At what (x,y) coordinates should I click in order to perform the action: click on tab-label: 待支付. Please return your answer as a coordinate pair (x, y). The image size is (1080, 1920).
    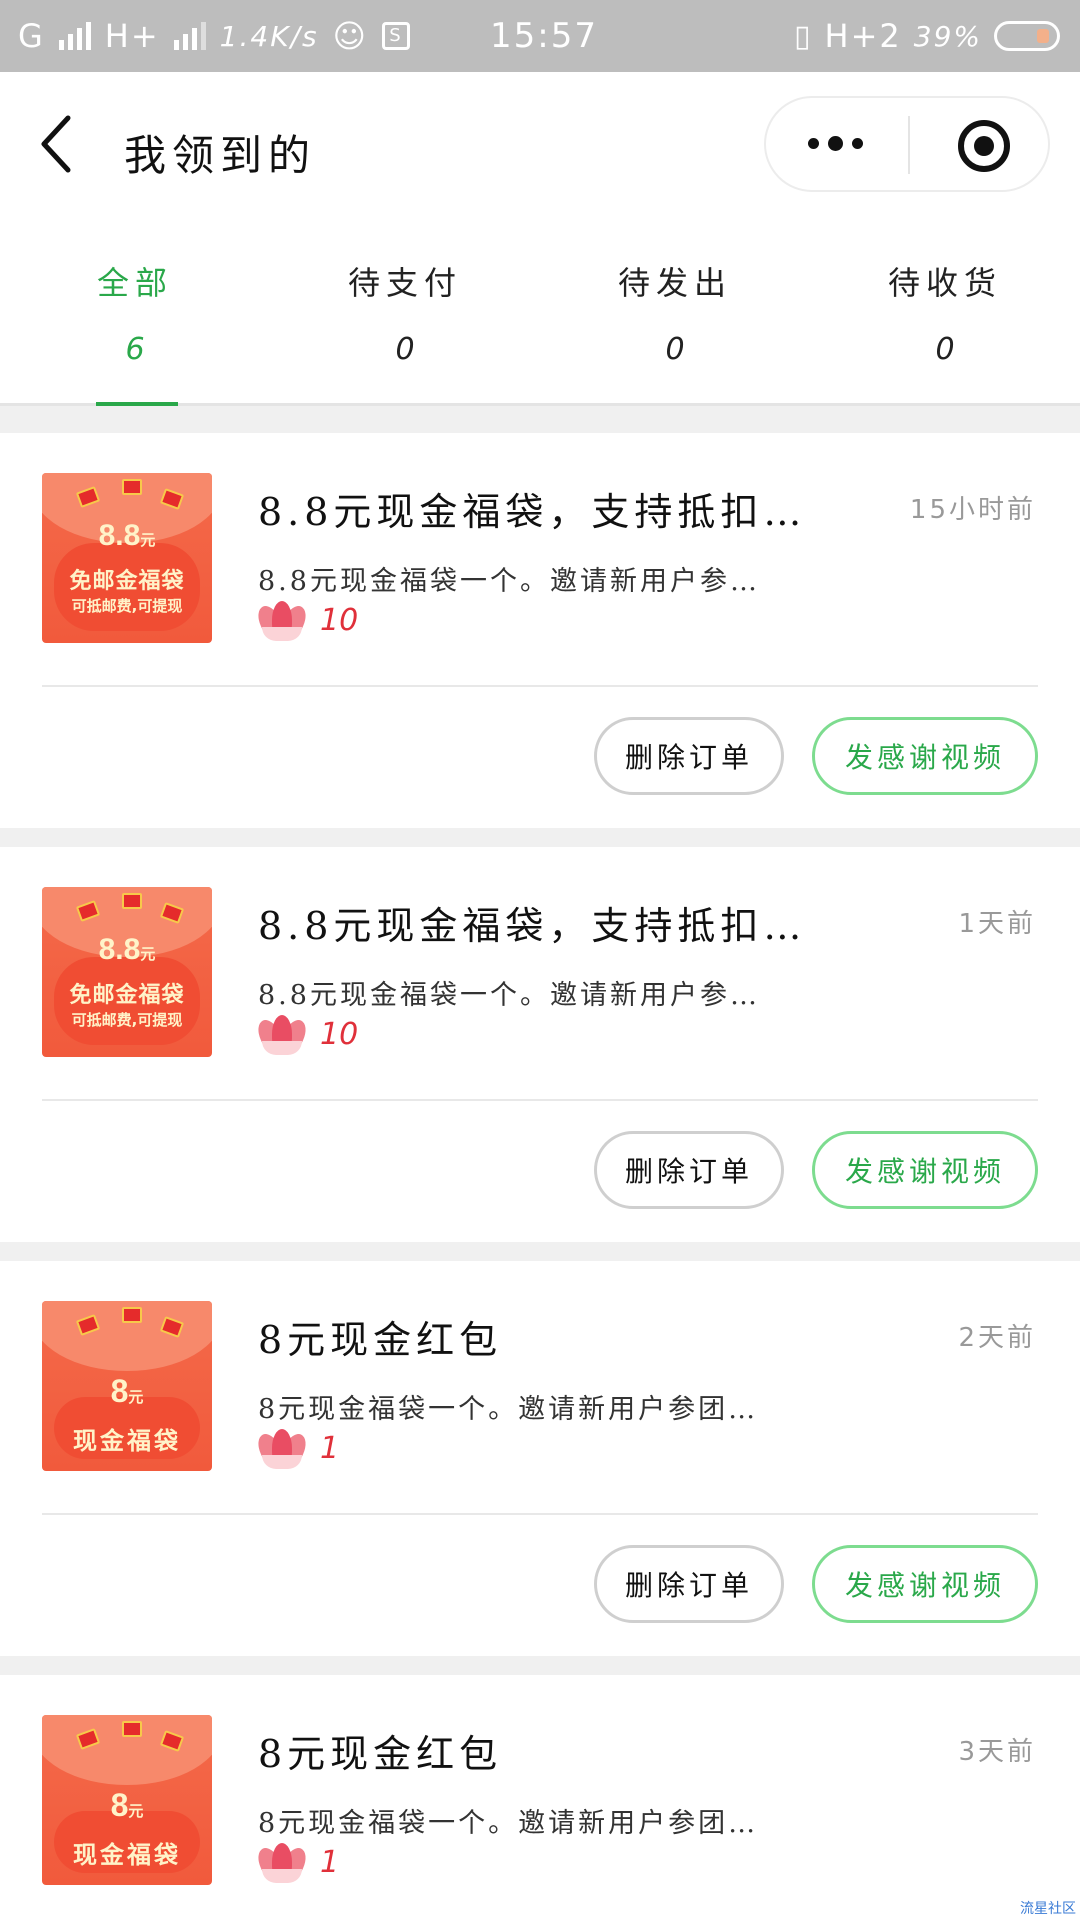
    Looking at the image, I should click on (404, 283).